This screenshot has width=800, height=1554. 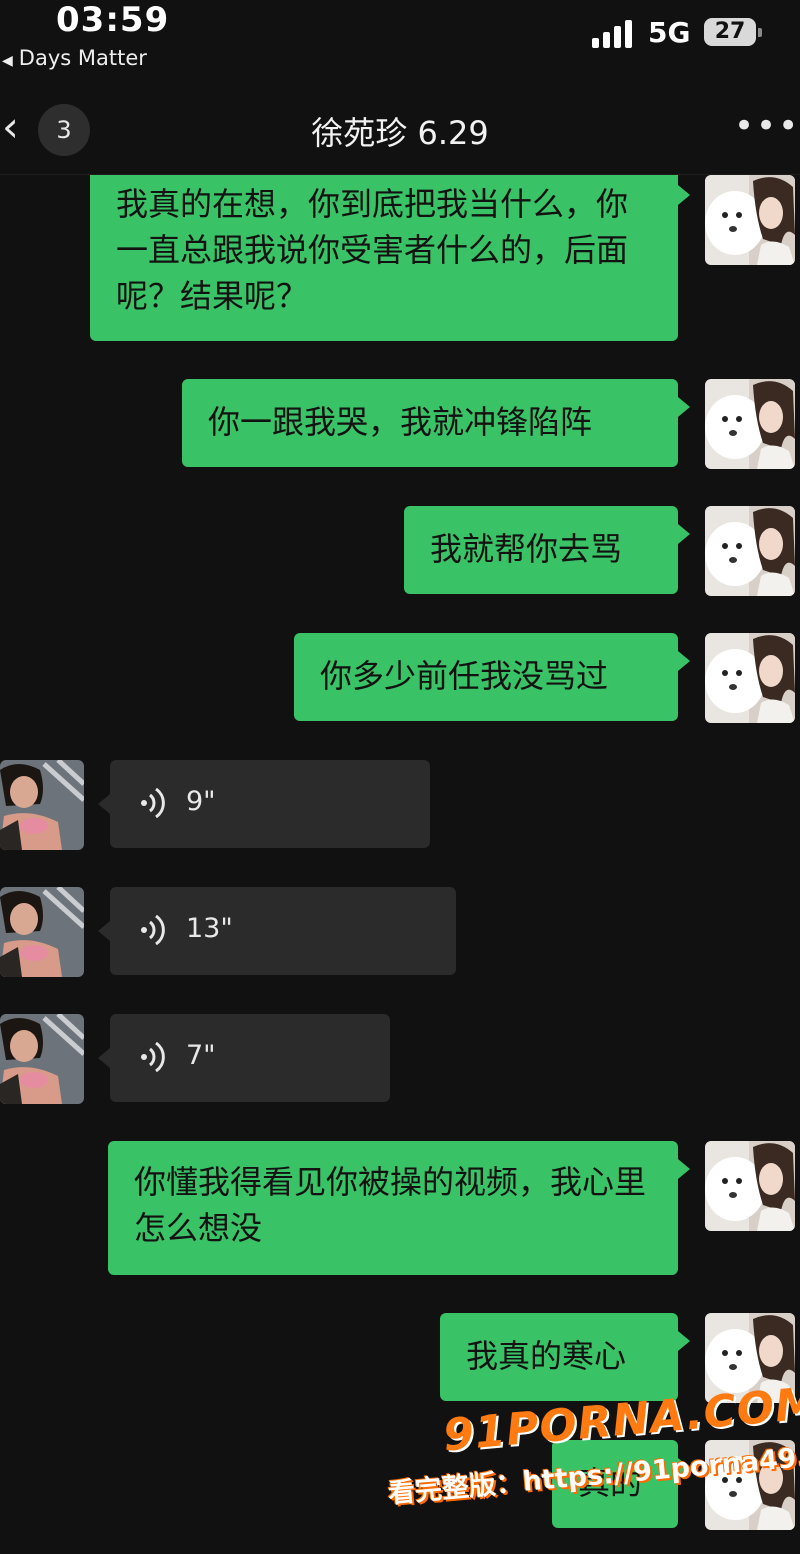 What do you see at coordinates (669, 32) in the screenshot?
I see `network-type: 5G` at bounding box center [669, 32].